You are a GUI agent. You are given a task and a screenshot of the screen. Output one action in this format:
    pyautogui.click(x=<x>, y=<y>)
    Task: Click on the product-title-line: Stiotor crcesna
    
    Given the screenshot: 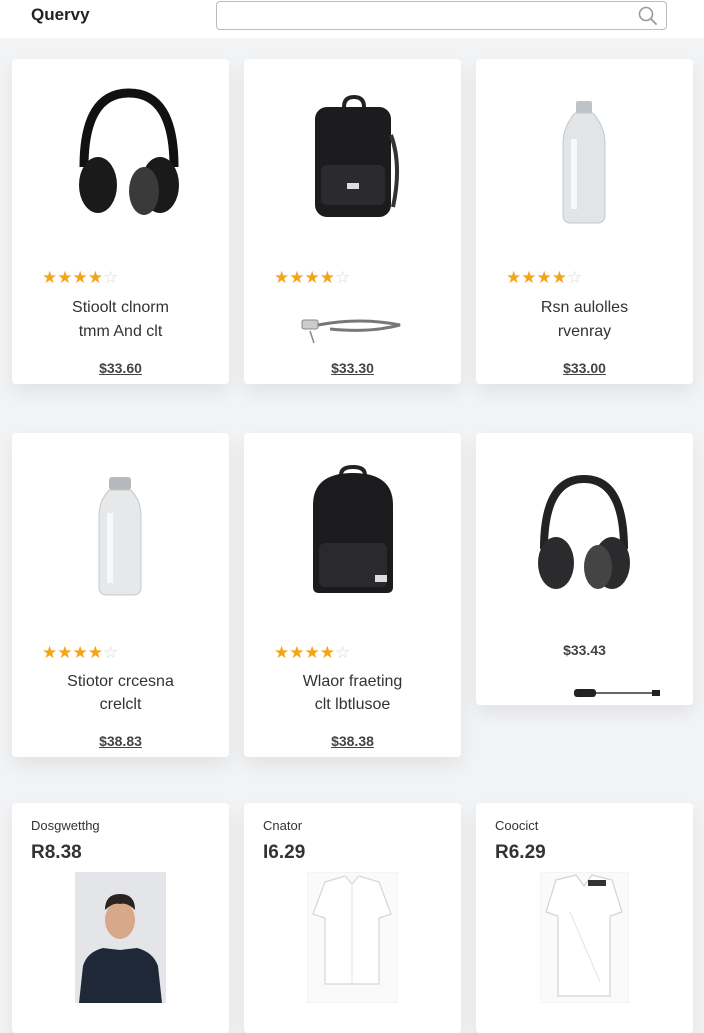 What is the action you would take?
    pyautogui.click(x=120, y=682)
    